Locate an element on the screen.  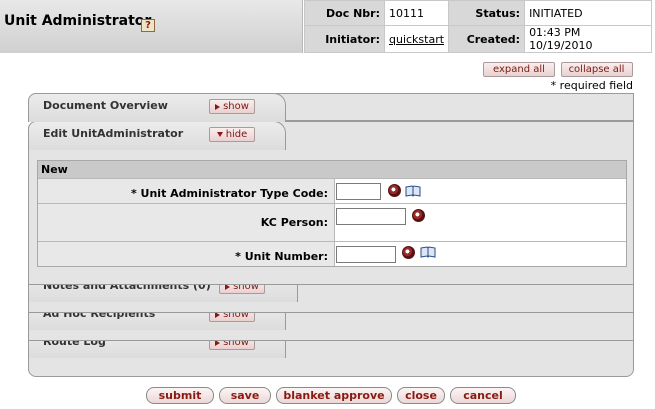
status-label: Status: is located at coordinates (487, 13).